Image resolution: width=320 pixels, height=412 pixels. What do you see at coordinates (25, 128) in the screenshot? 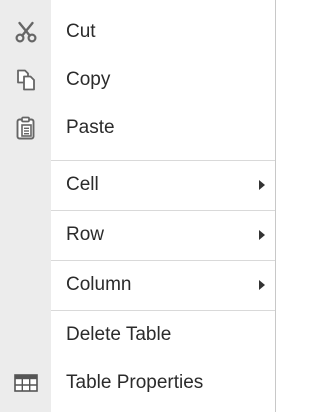
I see `clipboard-icon` at bounding box center [25, 128].